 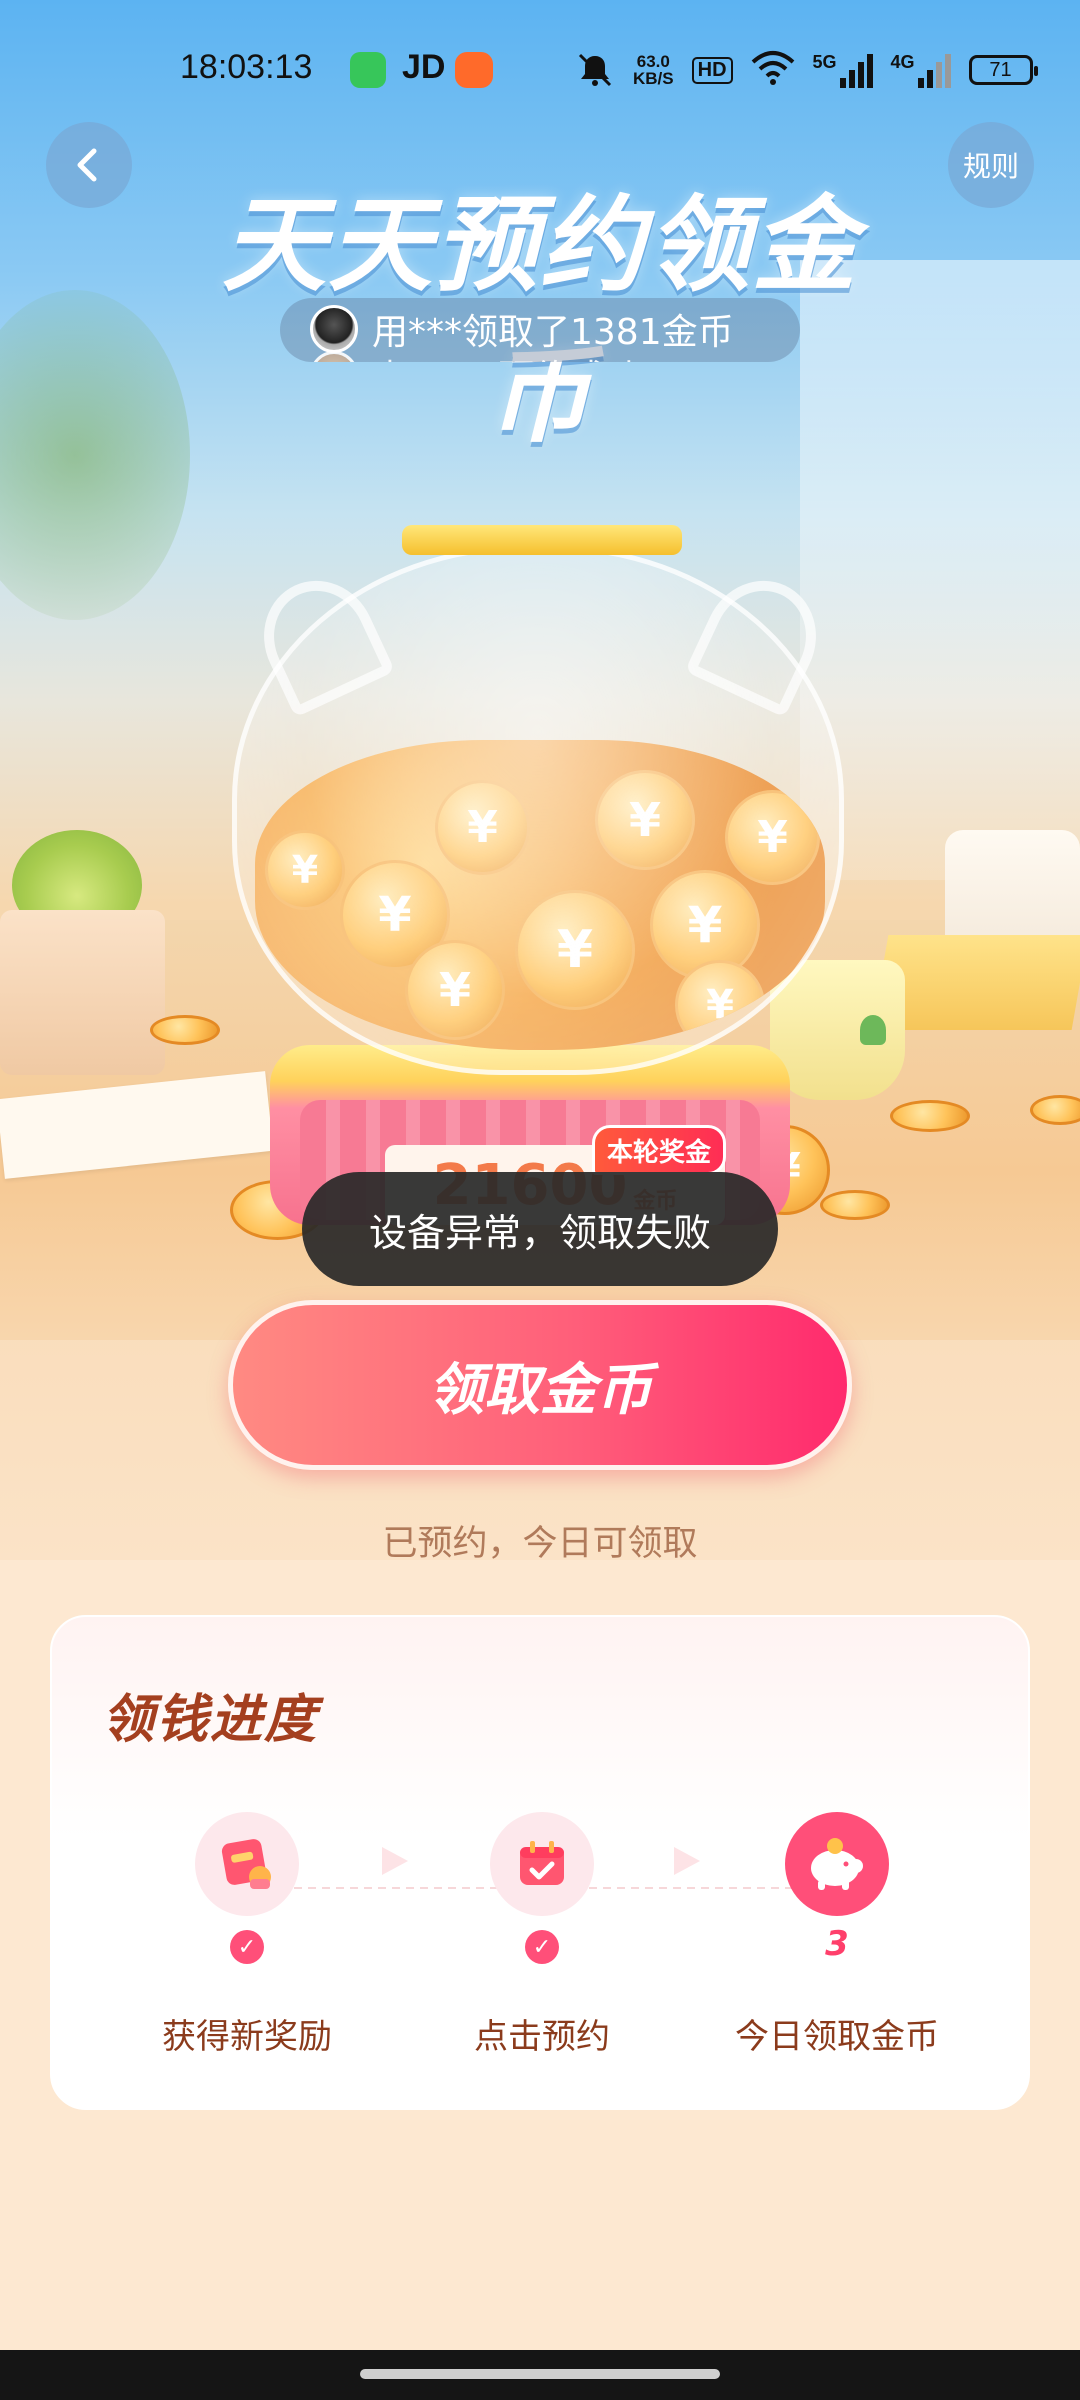 I want to click on ticker-text: 用***领取了1381金币, so click(x=553, y=332).